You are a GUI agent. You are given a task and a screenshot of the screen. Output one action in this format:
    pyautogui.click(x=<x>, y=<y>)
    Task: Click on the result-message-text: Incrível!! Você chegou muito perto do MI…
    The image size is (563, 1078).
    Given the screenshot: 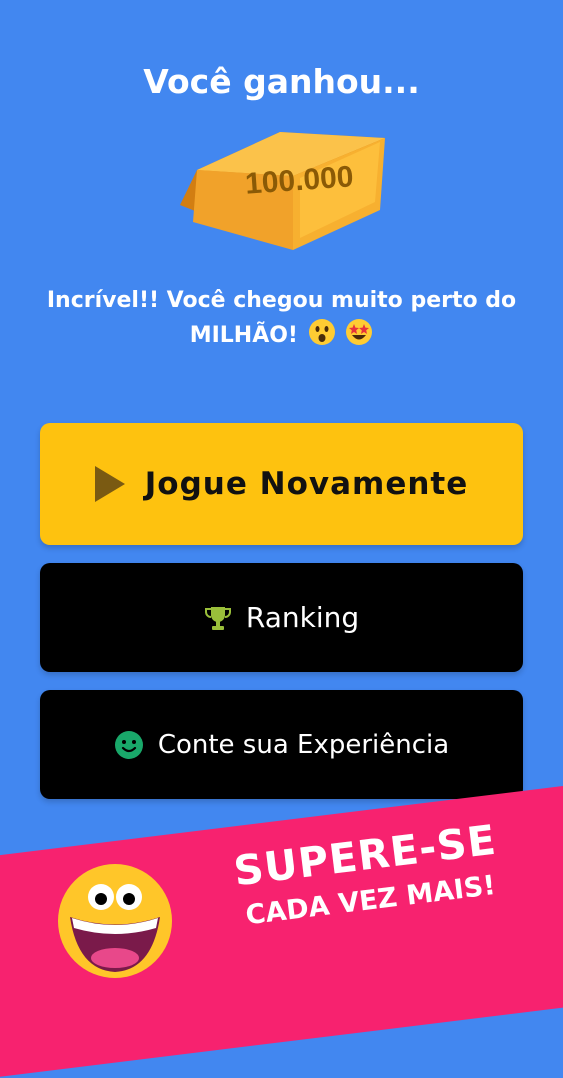 What is the action you would take?
    pyautogui.click(x=281, y=318)
    